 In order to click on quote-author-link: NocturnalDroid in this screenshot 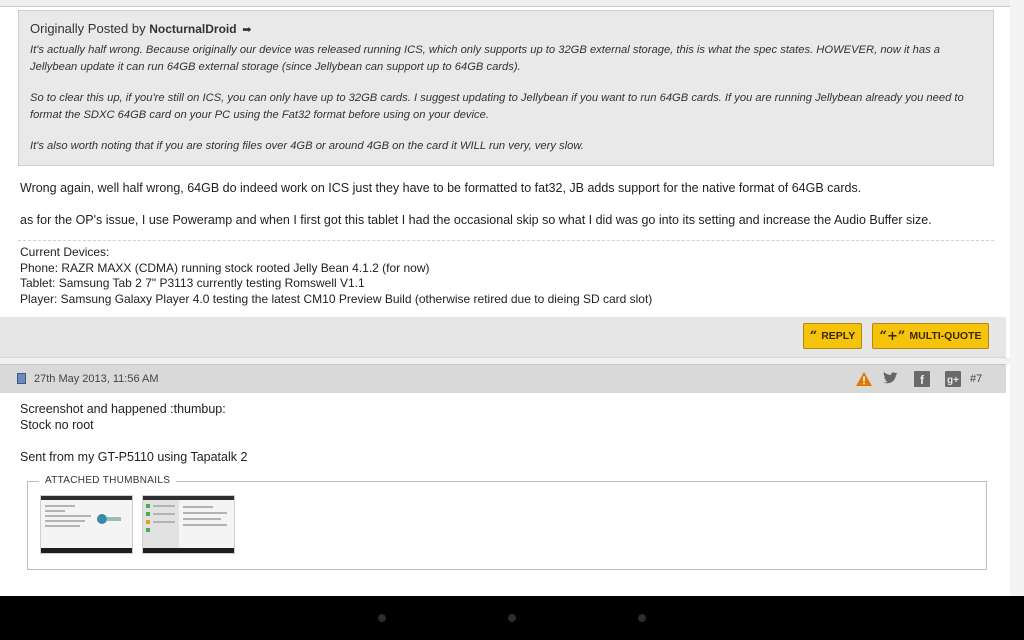, I will do `click(192, 29)`.